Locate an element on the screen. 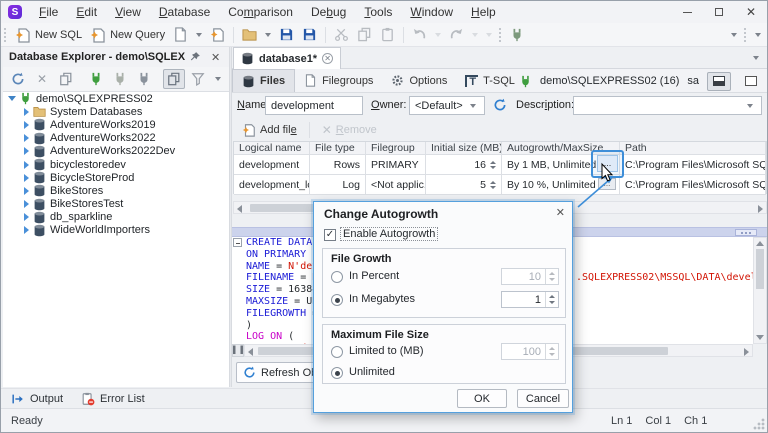  connection-user: sa is located at coordinates (693, 81).